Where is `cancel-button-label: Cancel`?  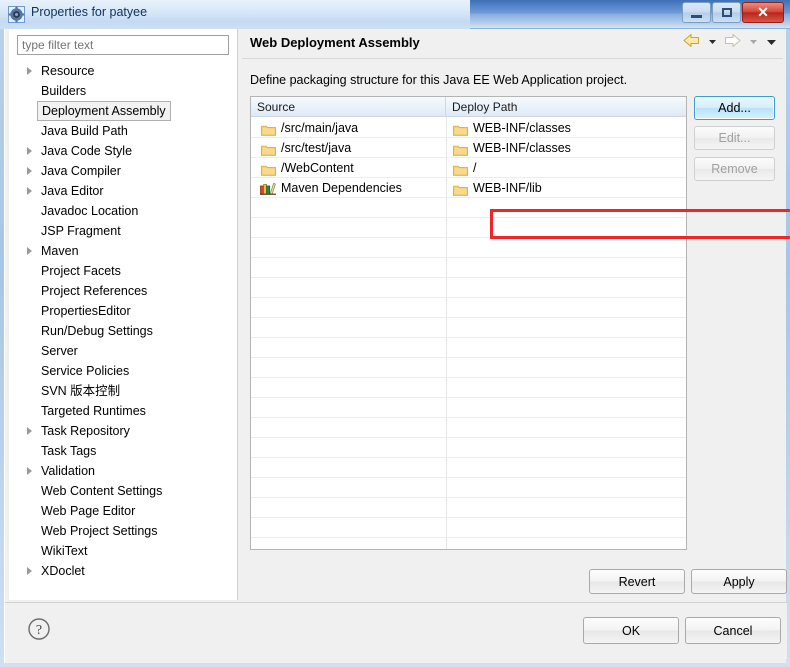 cancel-button-label: Cancel is located at coordinates (733, 630).